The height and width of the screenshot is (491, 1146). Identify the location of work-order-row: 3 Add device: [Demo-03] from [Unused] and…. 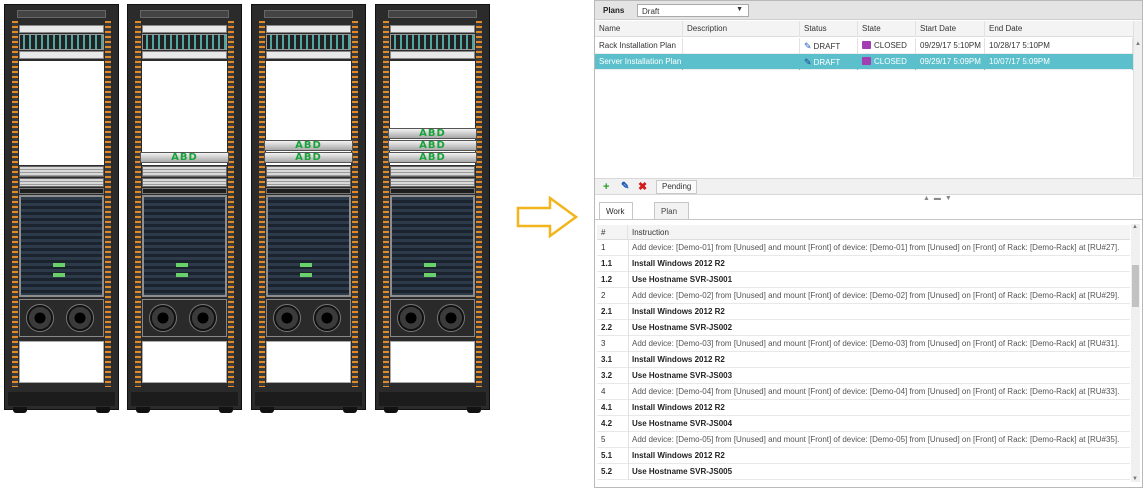
(863, 344).